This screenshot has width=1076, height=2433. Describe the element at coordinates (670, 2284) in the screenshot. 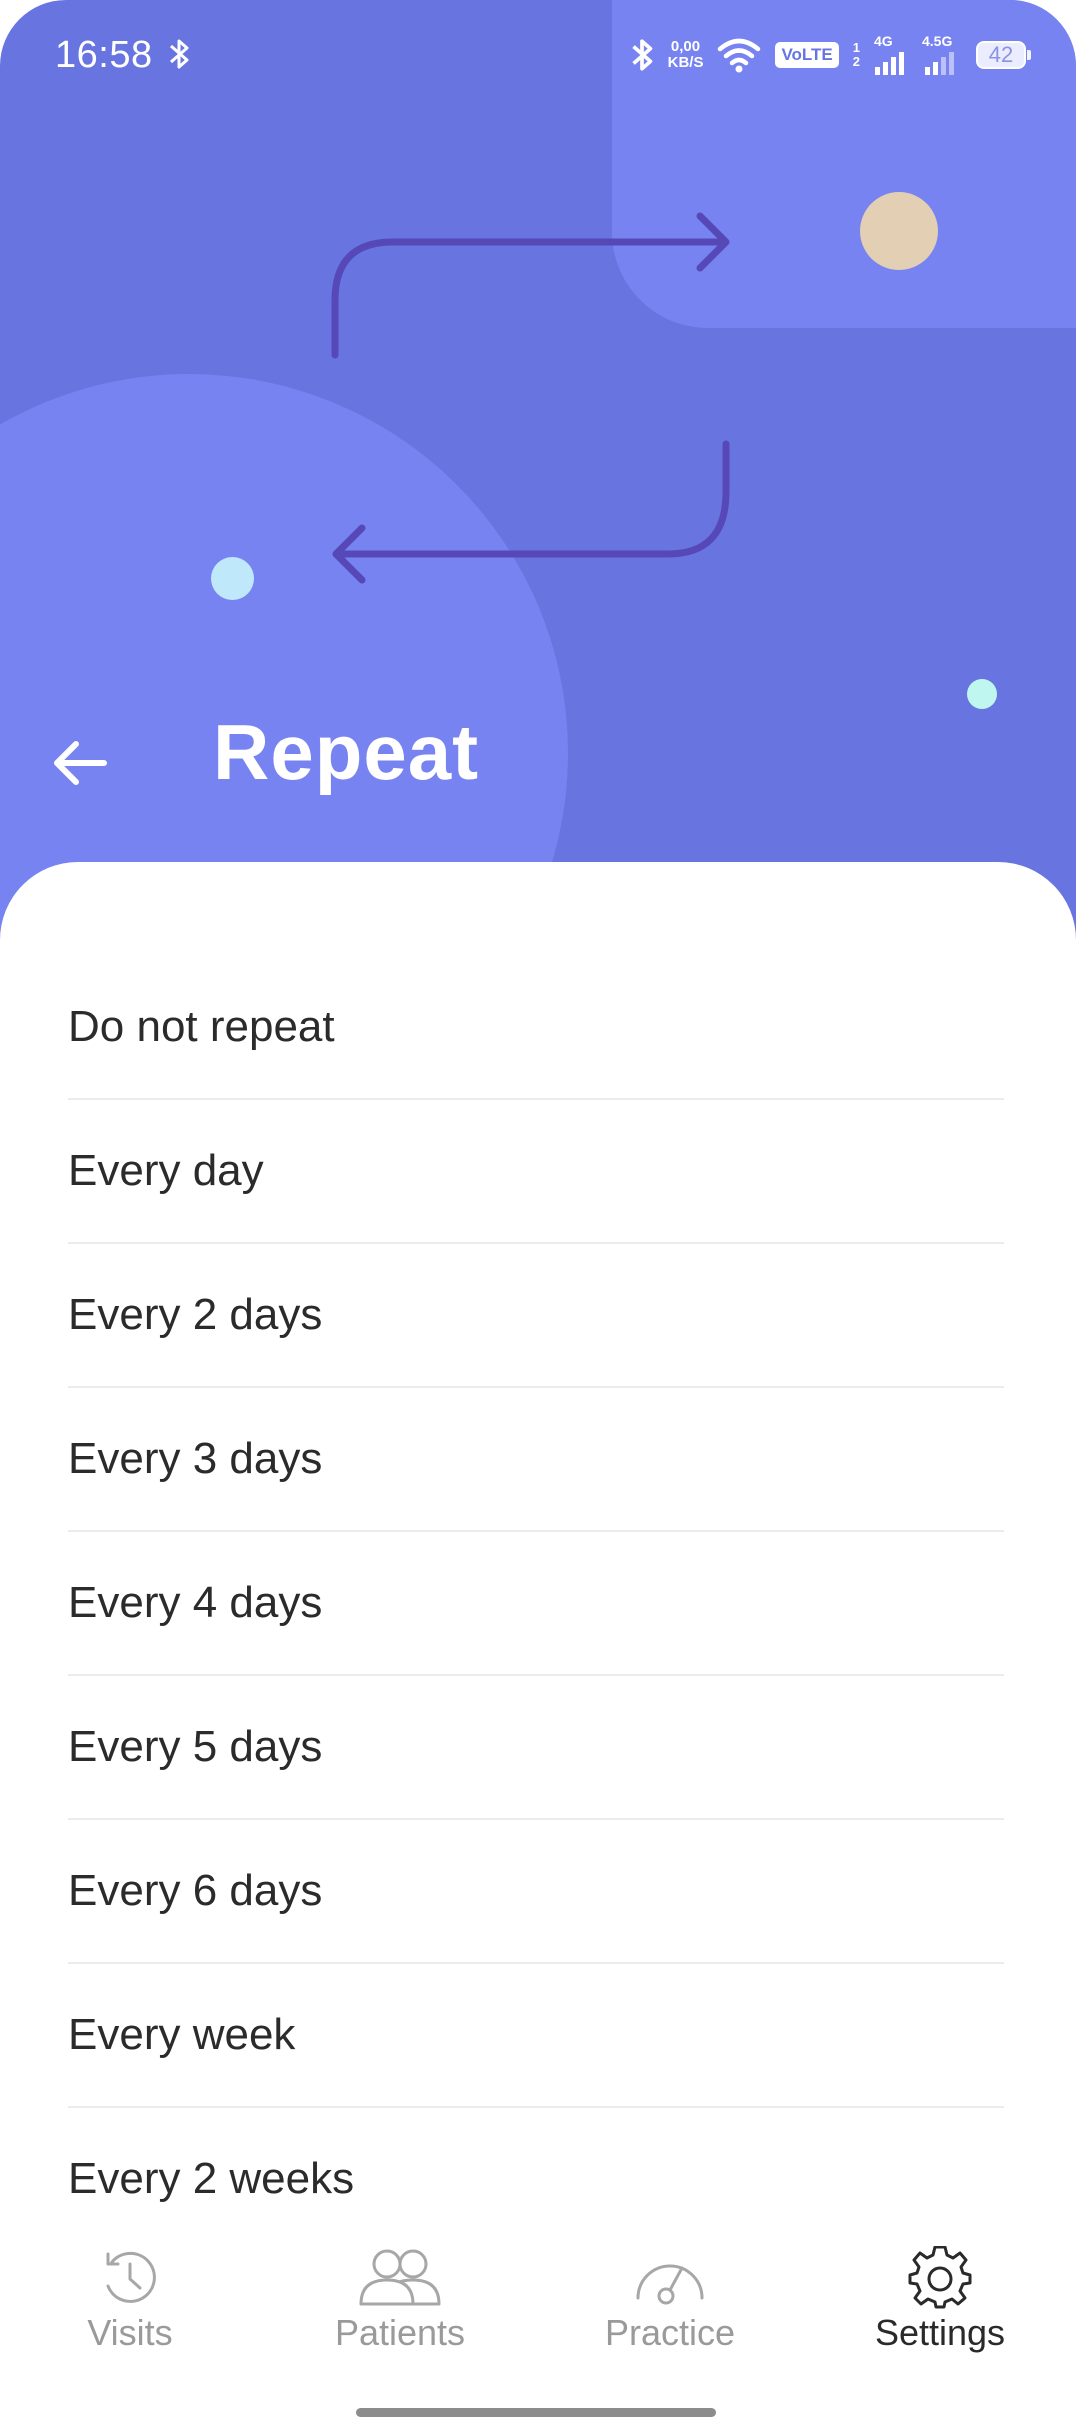

I see `gauge-icon` at that location.